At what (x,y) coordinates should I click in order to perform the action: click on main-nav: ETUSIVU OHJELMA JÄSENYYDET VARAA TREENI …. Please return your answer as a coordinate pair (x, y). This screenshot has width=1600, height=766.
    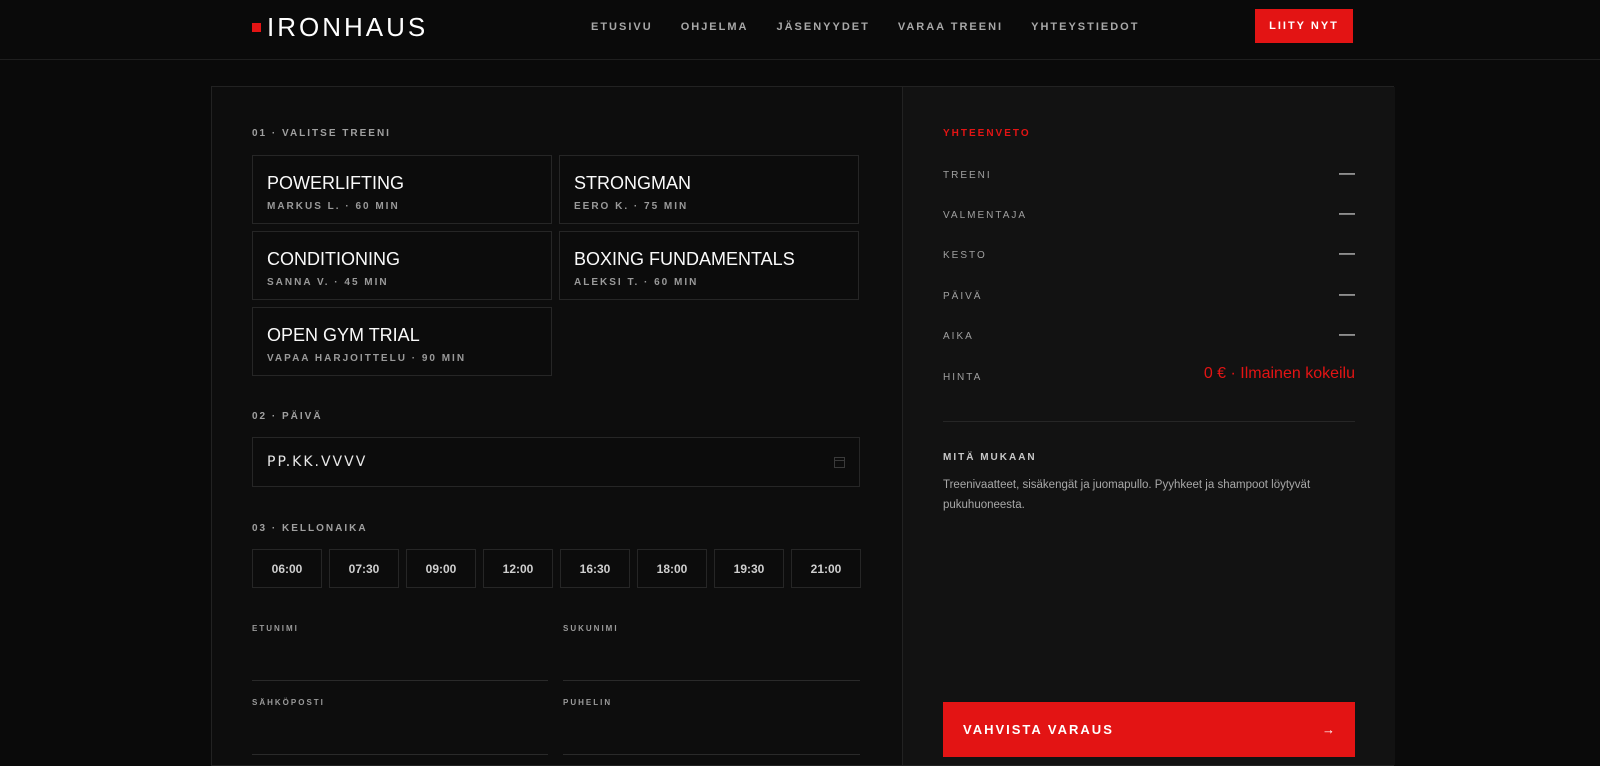
    Looking at the image, I should click on (879, 27).